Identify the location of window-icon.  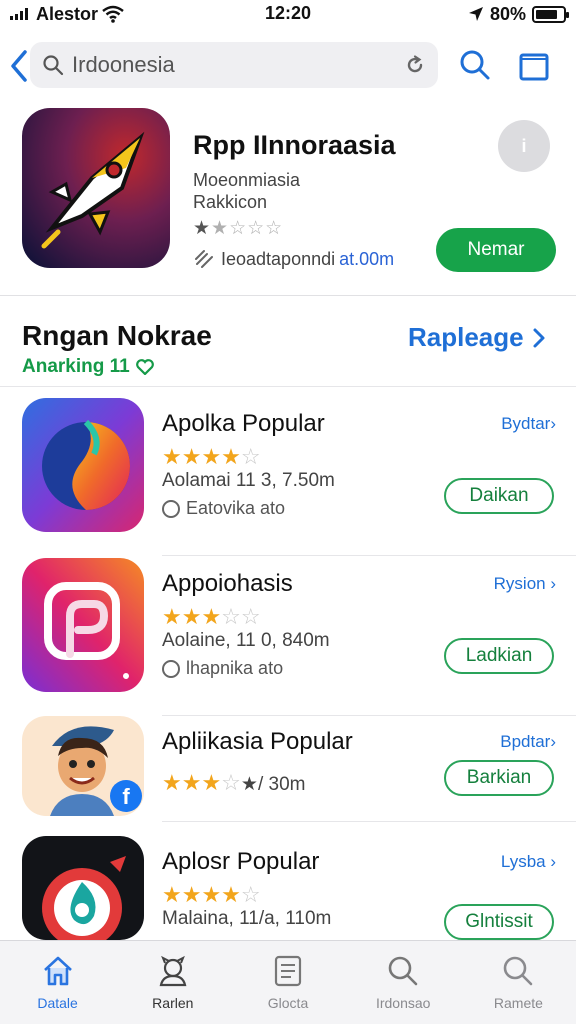
(534, 66).